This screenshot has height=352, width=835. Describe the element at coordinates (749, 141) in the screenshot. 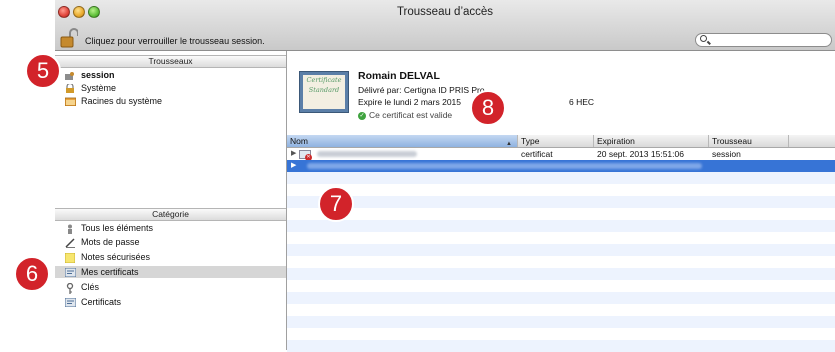

I see `column-header-keychain: Trousseau` at that location.